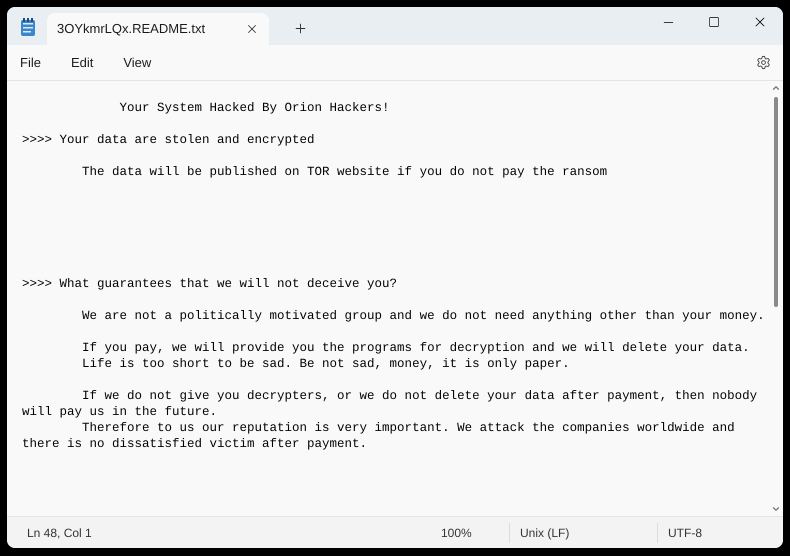  What do you see at coordinates (158, 29) in the screenshot?
I see `file-tab: 3OYkmrLQx.README.txt` at bounding box center [158, 29].